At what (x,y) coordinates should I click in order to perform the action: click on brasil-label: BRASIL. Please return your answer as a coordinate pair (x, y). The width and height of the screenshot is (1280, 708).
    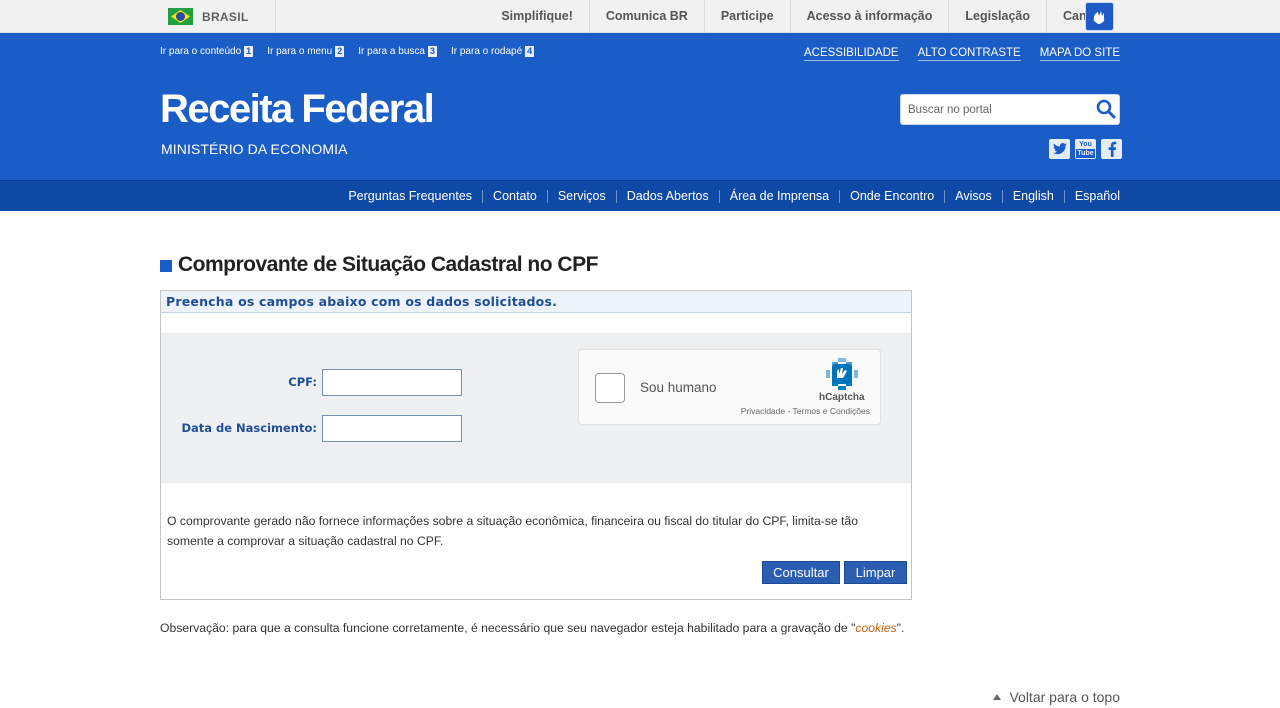
    Looking at the image, I should click on (225, 16).